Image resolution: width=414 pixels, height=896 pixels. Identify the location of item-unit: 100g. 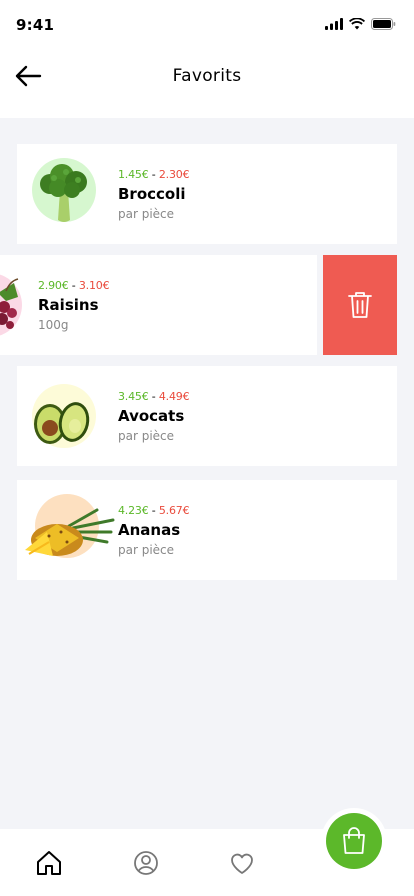
(53, 325).